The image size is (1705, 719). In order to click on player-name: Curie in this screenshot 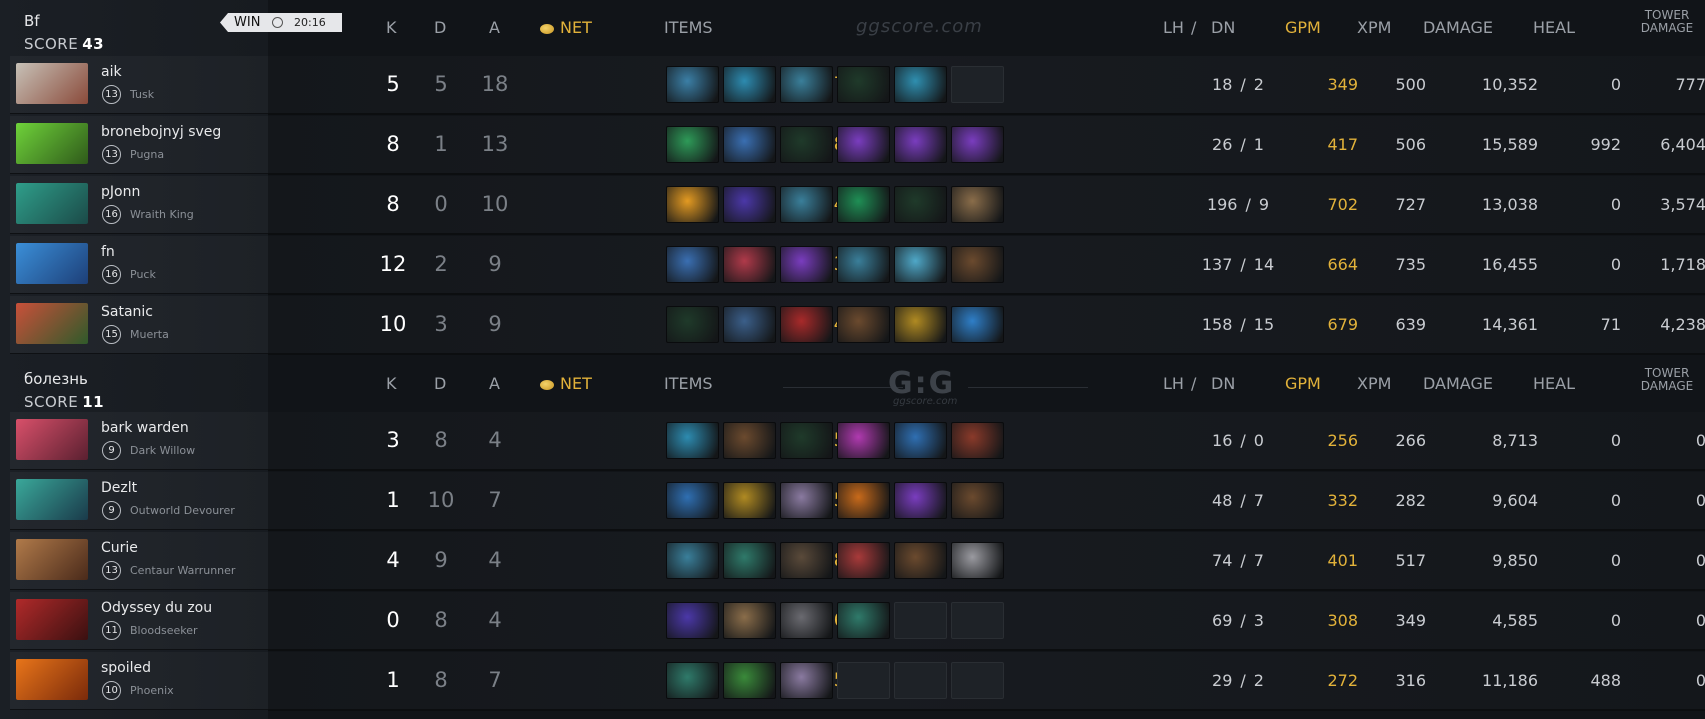, I will do `click(119, 548)`.